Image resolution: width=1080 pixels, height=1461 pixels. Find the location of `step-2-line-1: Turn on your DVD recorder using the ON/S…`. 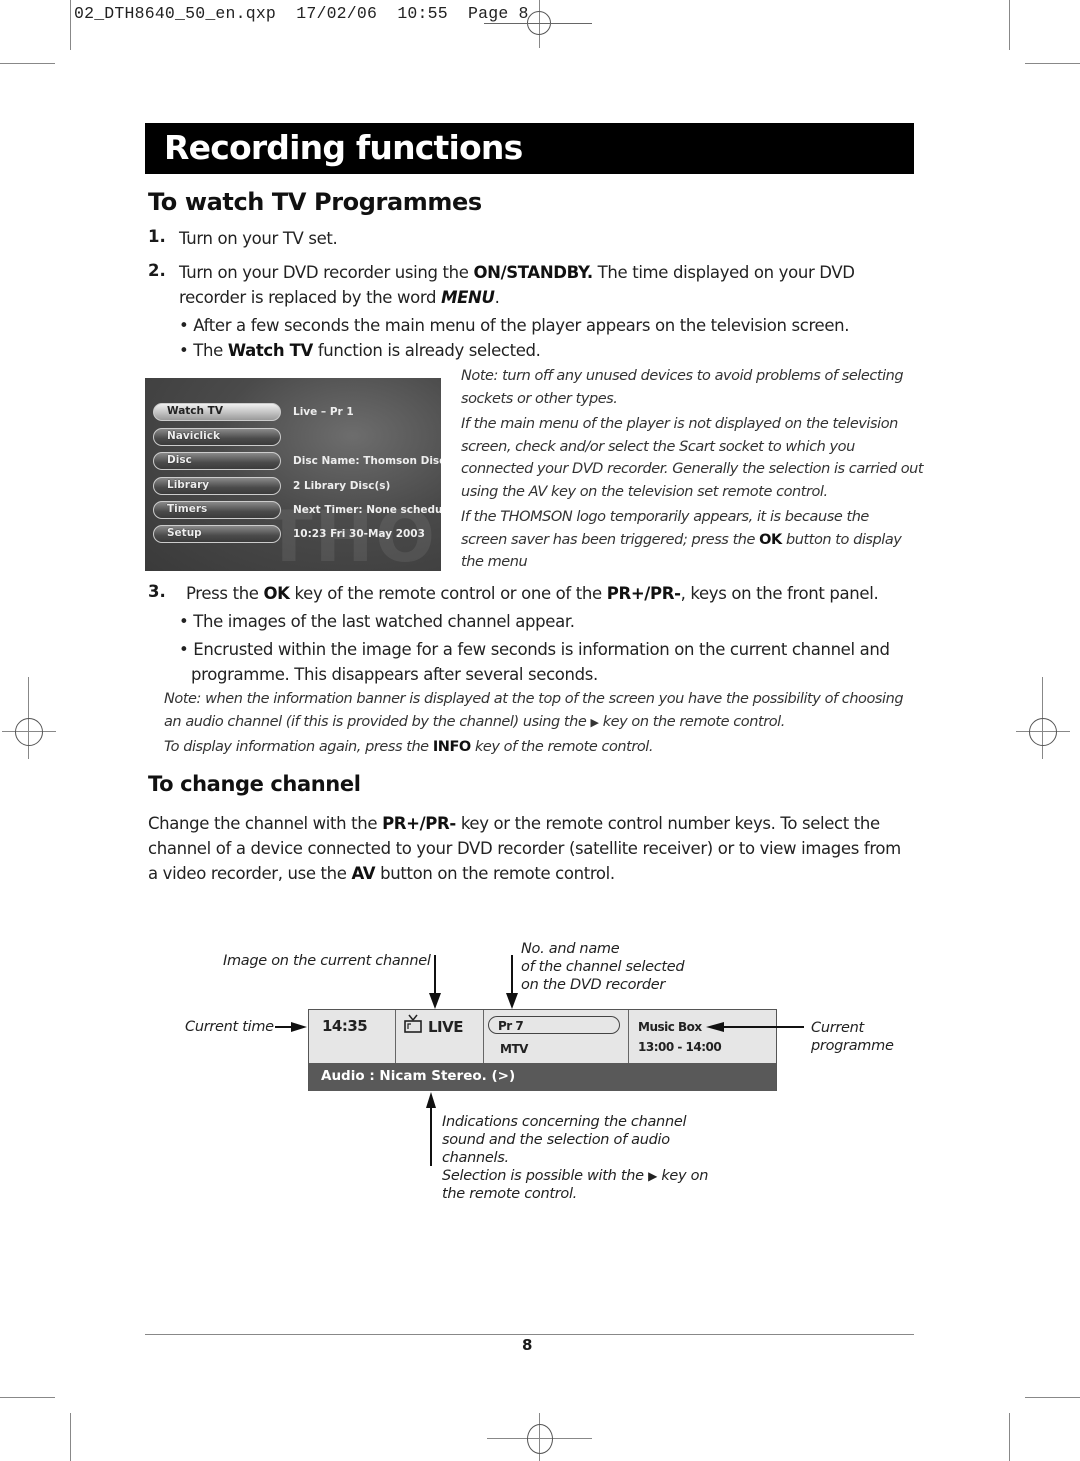

step-2-line-1: Turn on your DVD recorder using the ON/S… is located at coordinates (517, 272).